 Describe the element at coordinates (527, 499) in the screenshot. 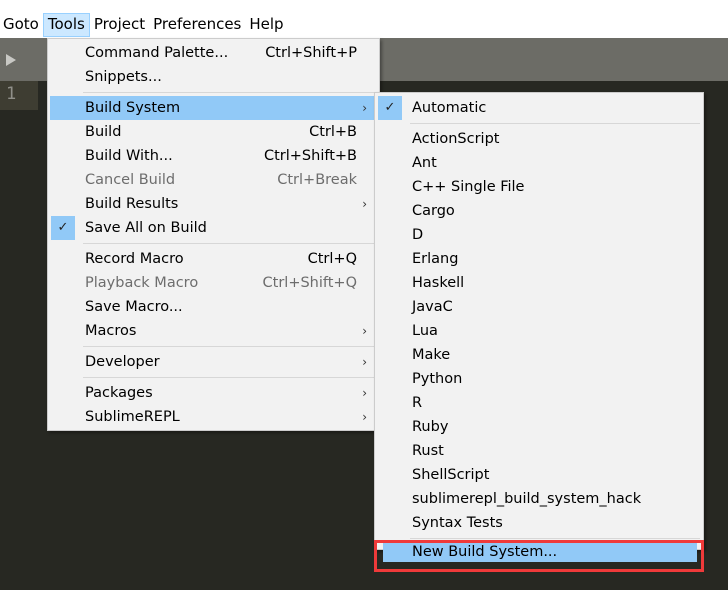

I see `menu-item-label: sublimerepl_build_system_hack` at that location.